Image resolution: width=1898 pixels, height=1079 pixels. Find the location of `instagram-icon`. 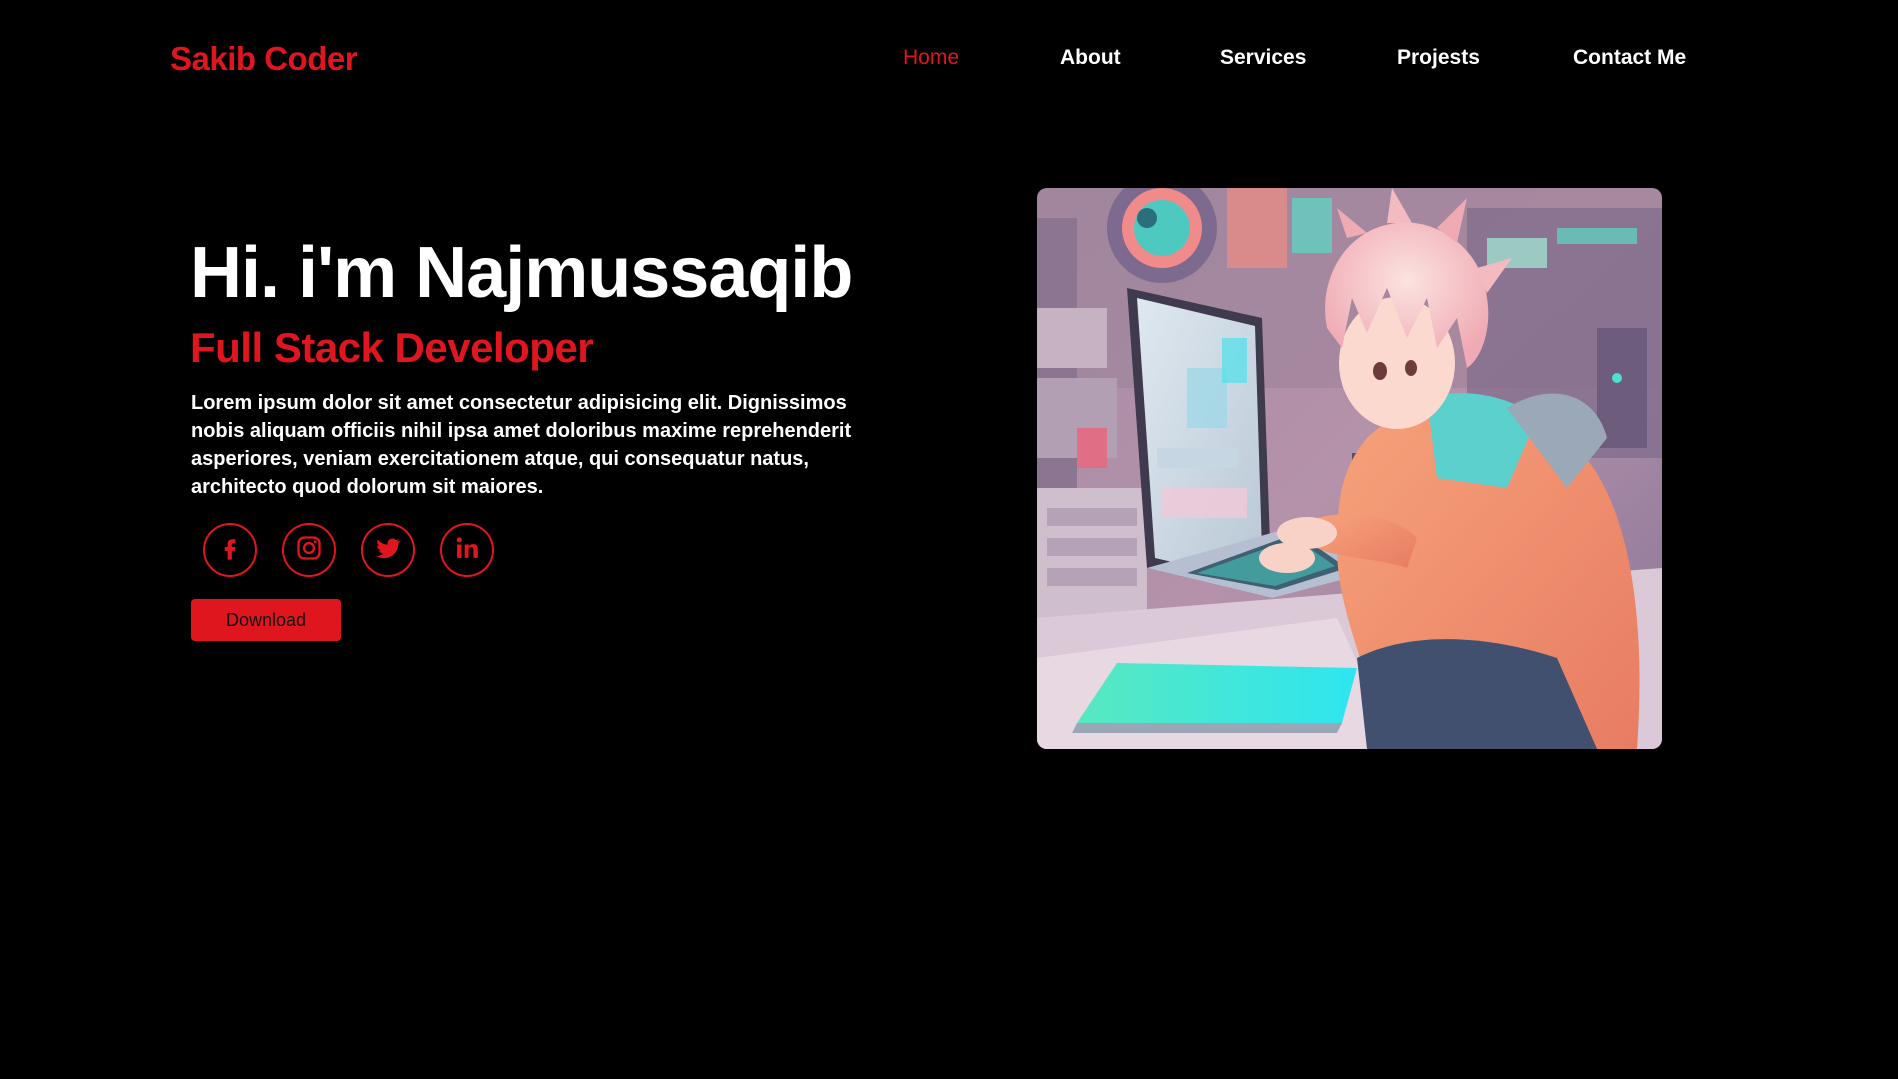

instagram-icon is located at coordinates (309, 550).